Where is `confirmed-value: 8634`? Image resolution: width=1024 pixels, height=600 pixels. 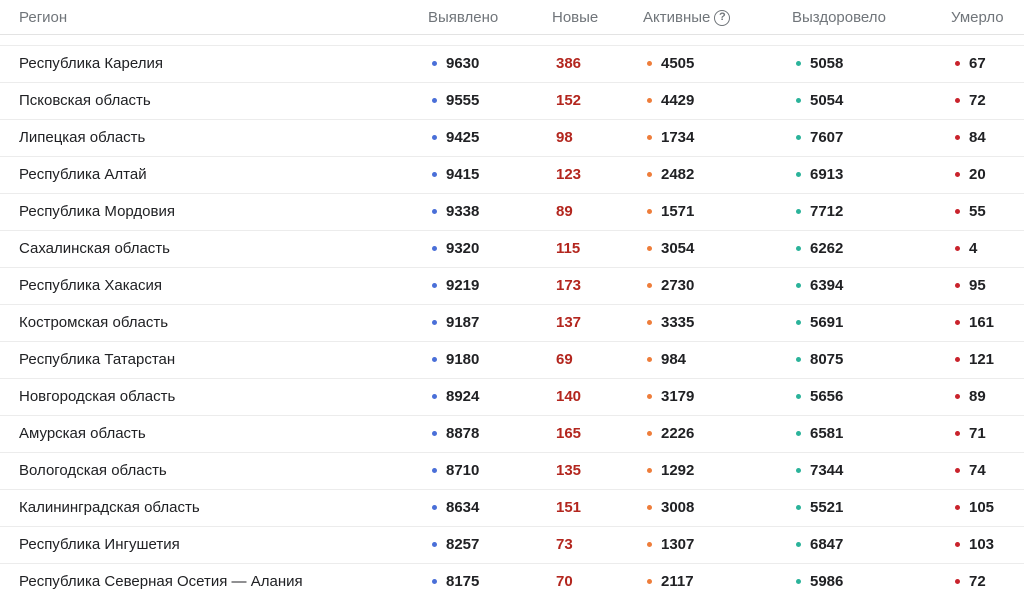
confirmed-value: 8634 is located at coordinates (463, 507).